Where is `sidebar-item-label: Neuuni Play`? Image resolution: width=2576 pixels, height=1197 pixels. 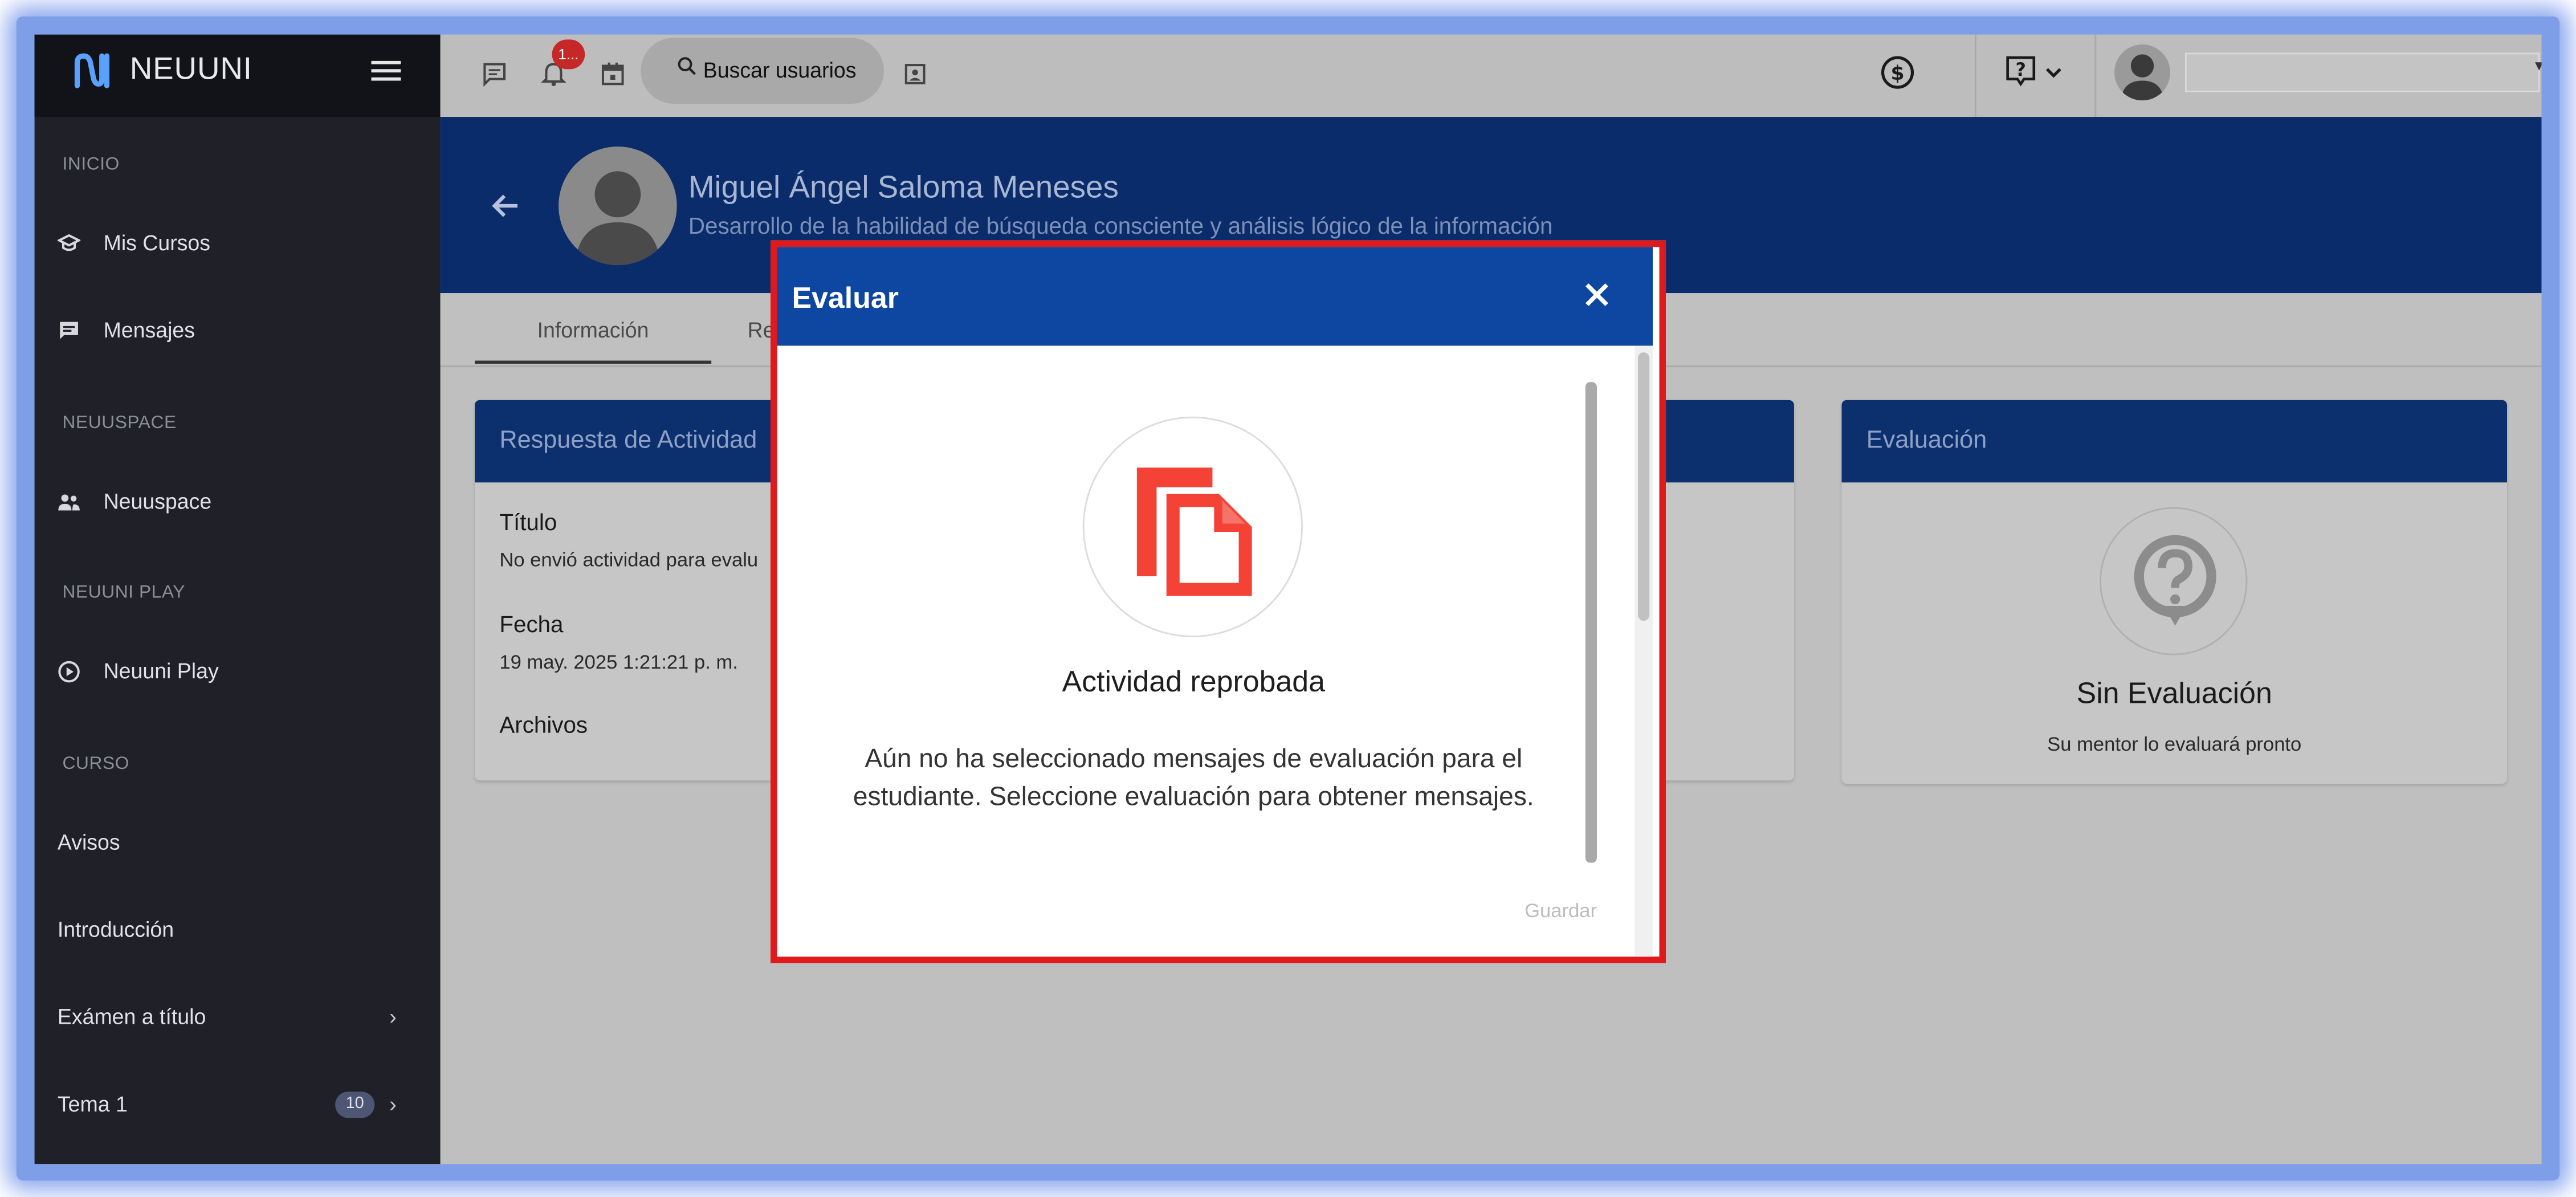 sidebar-item-label: Neuuni Play is located at coordinates (161, 670).